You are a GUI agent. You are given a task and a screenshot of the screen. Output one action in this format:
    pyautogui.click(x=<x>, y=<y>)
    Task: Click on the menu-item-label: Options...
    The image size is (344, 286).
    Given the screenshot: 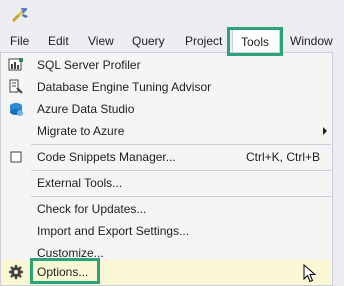 What is the action you would take?
    pyautogui.click(x=63, y=272)
    